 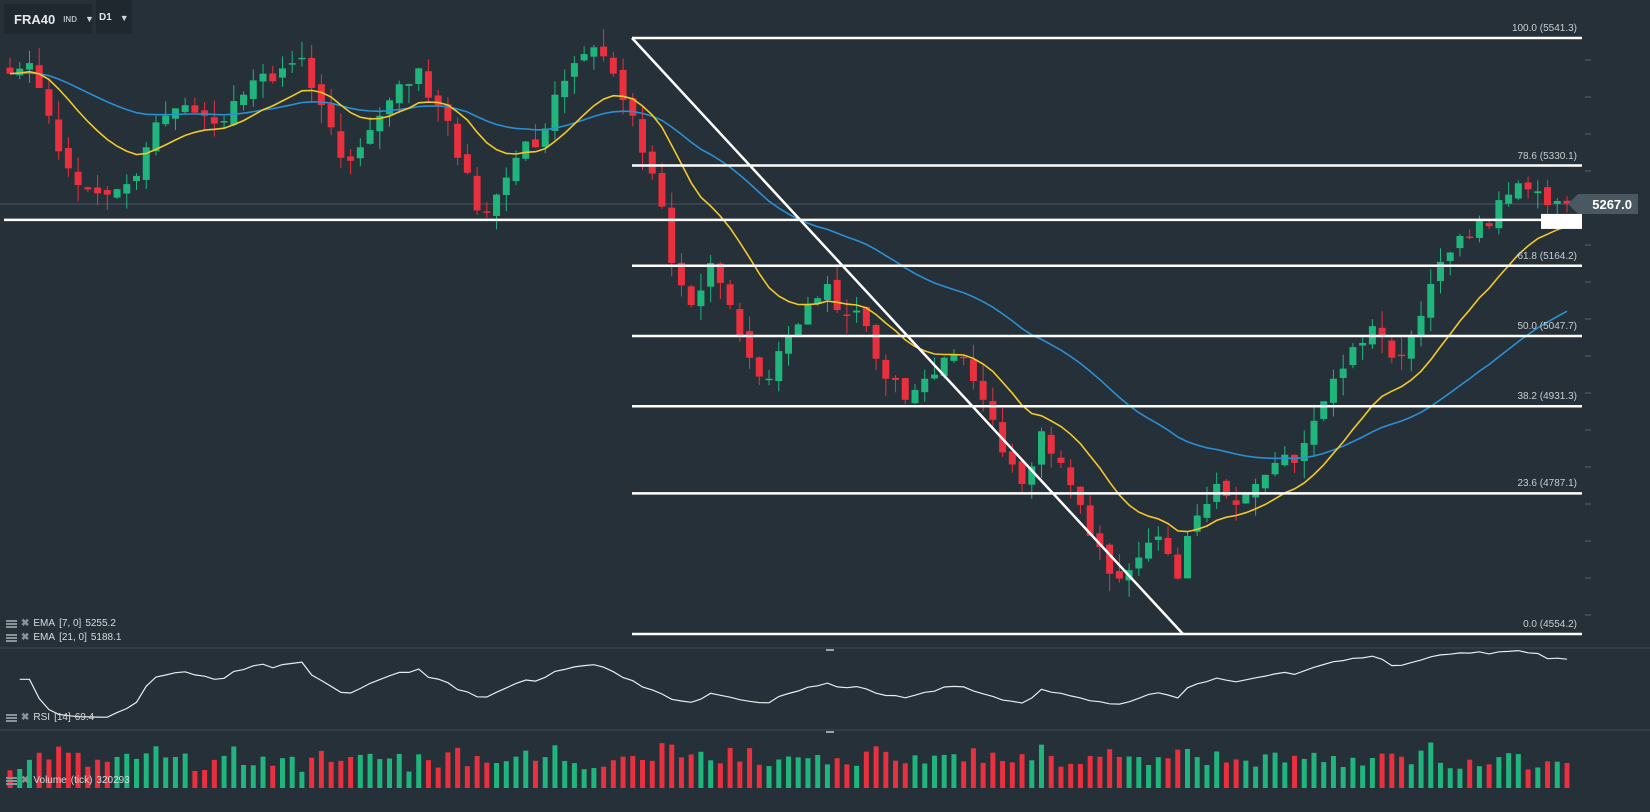 I want to click on volume-legend: ✖ Volume (tick) 320293, so click(x=68, y=780).